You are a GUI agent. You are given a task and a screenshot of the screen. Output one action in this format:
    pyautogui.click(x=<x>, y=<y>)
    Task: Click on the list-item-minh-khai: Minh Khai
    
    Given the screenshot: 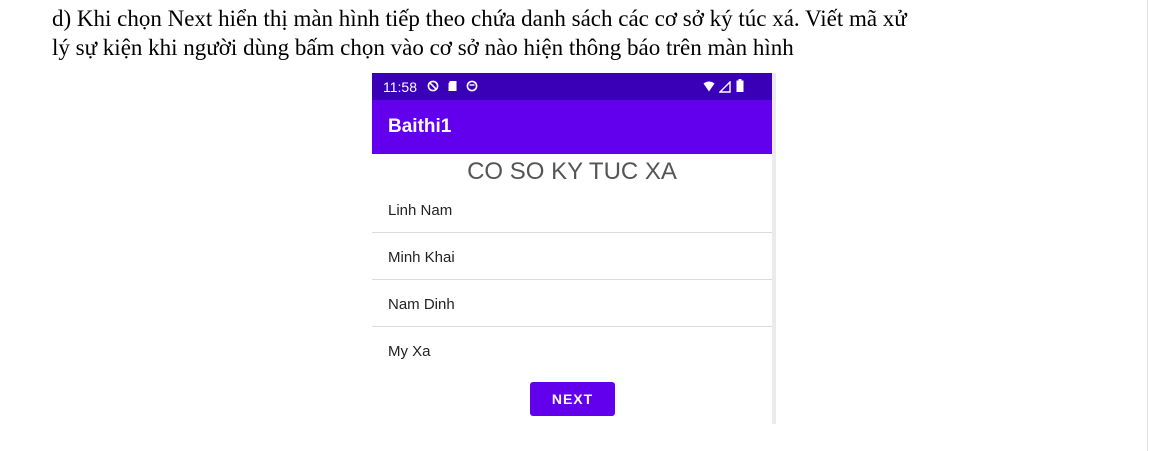 What is the action you would take?
    pyautogui.click(x=572, y=256)
    